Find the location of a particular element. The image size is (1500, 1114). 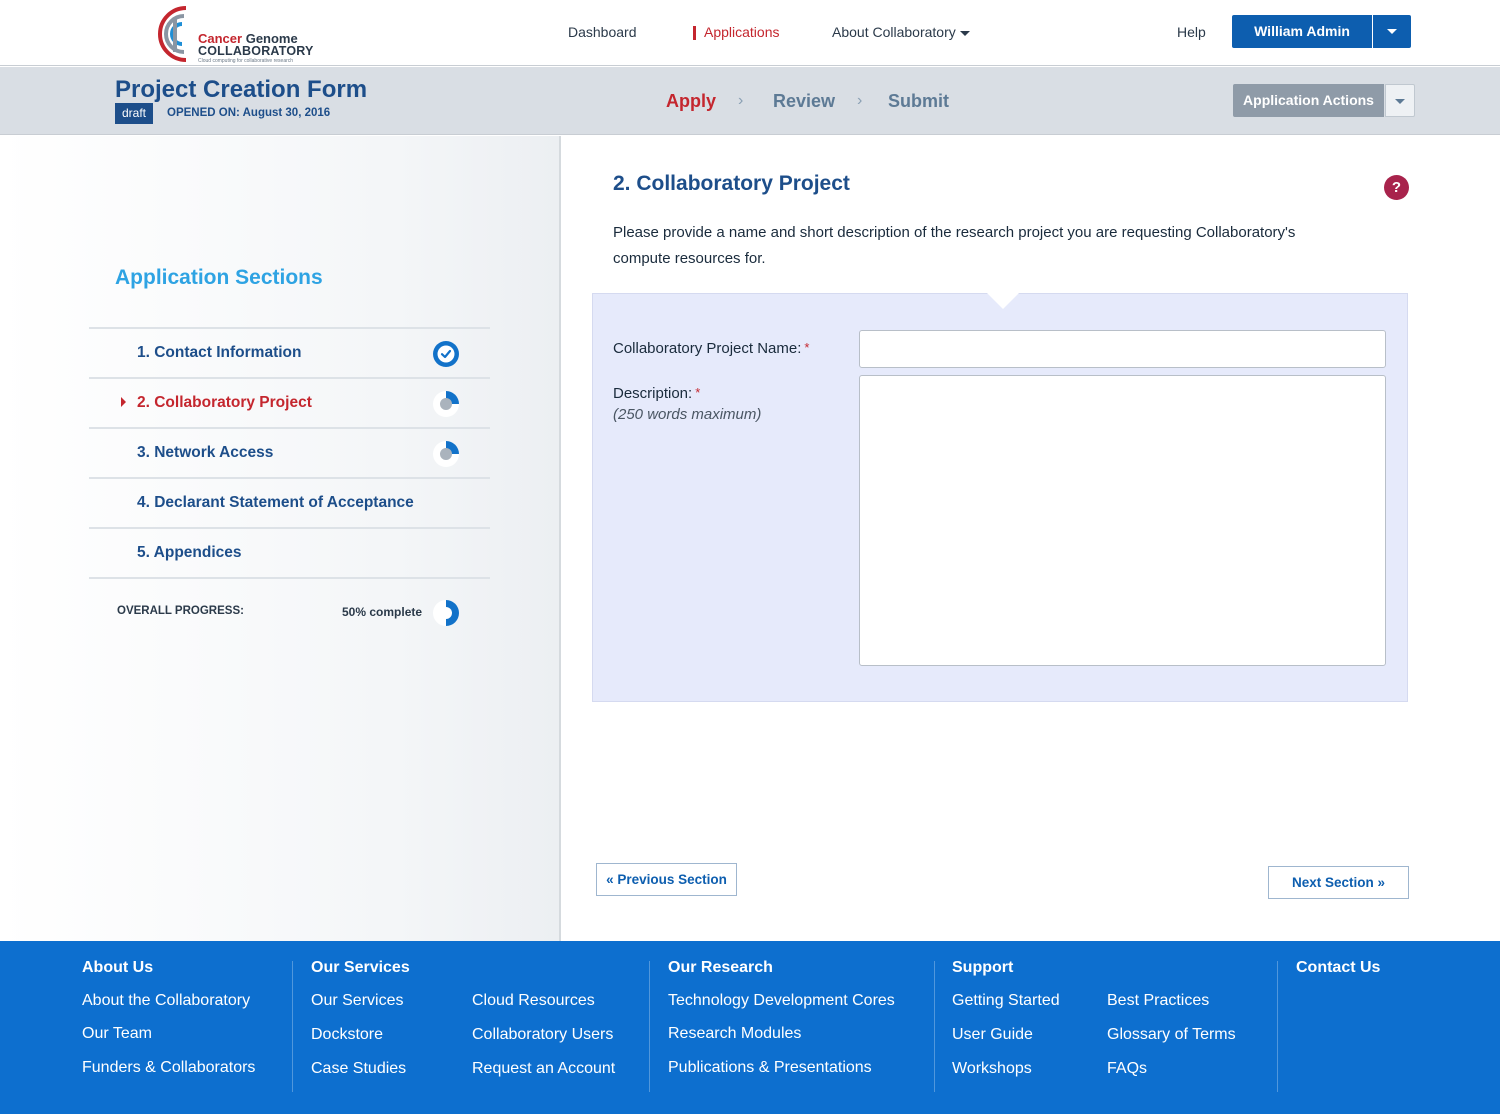

footer-link-research-modules: Research Modules is located at coordinates (734, 1034).